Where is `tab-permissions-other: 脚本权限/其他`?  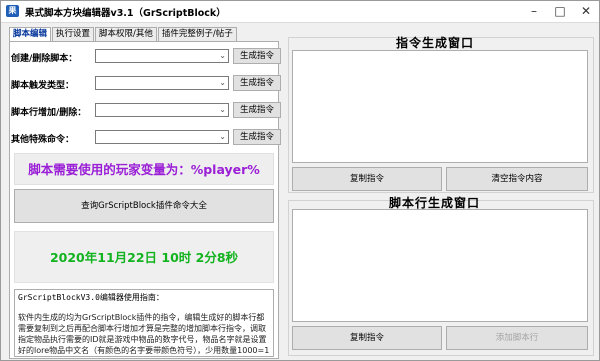
tab-permissions-other: 脚本权限/其他 is located at coordinates (126, 34).